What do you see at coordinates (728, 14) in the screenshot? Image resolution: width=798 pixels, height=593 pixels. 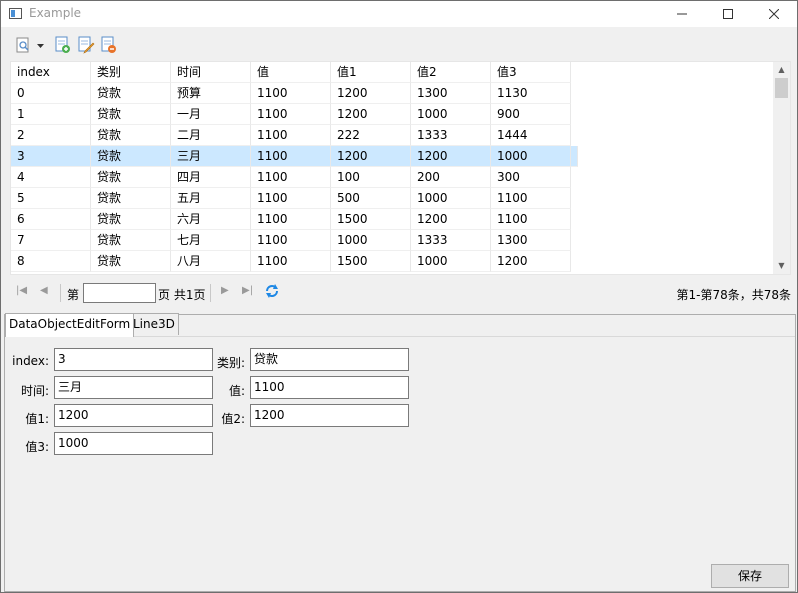 I see `maximize-button` at bounding box center [728, 14].